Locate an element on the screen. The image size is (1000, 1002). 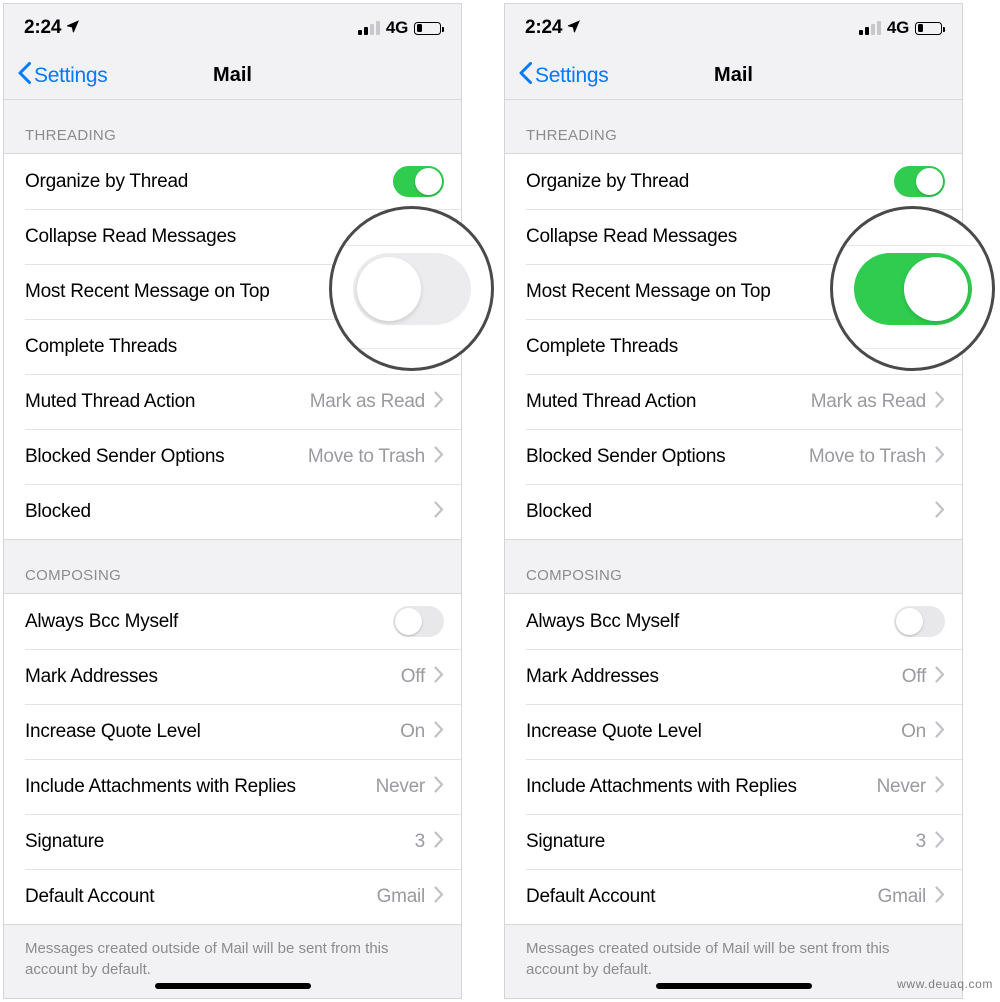
row-value: Gmail is located at coordinates (902, 896).